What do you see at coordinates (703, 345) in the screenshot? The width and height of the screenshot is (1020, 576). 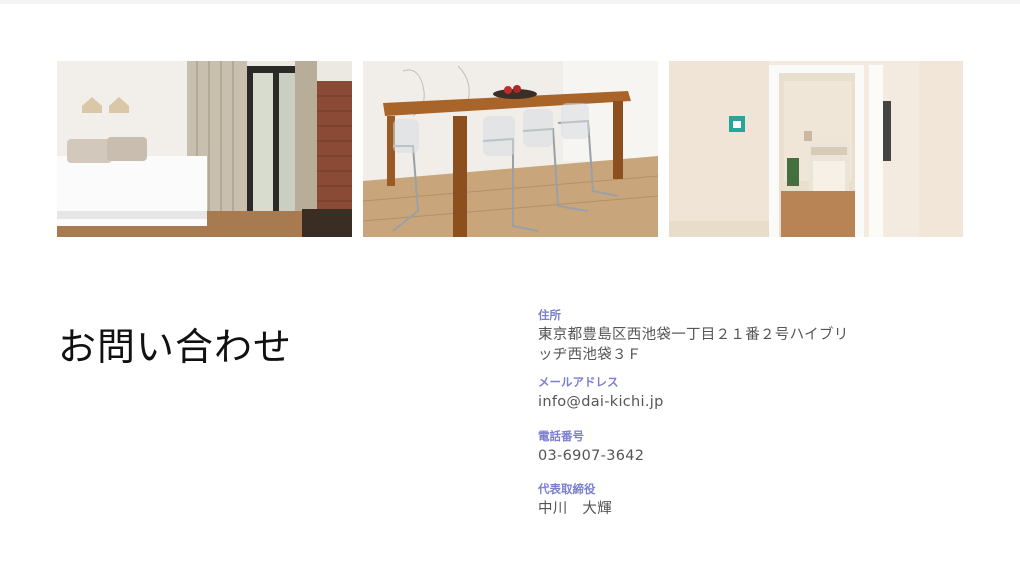 I see `address-value: 東京都豊島区西池袋一丁目２１番２号ハイブリ ッヂ西池袋３Ｆ` at bounding box center [703, 345].